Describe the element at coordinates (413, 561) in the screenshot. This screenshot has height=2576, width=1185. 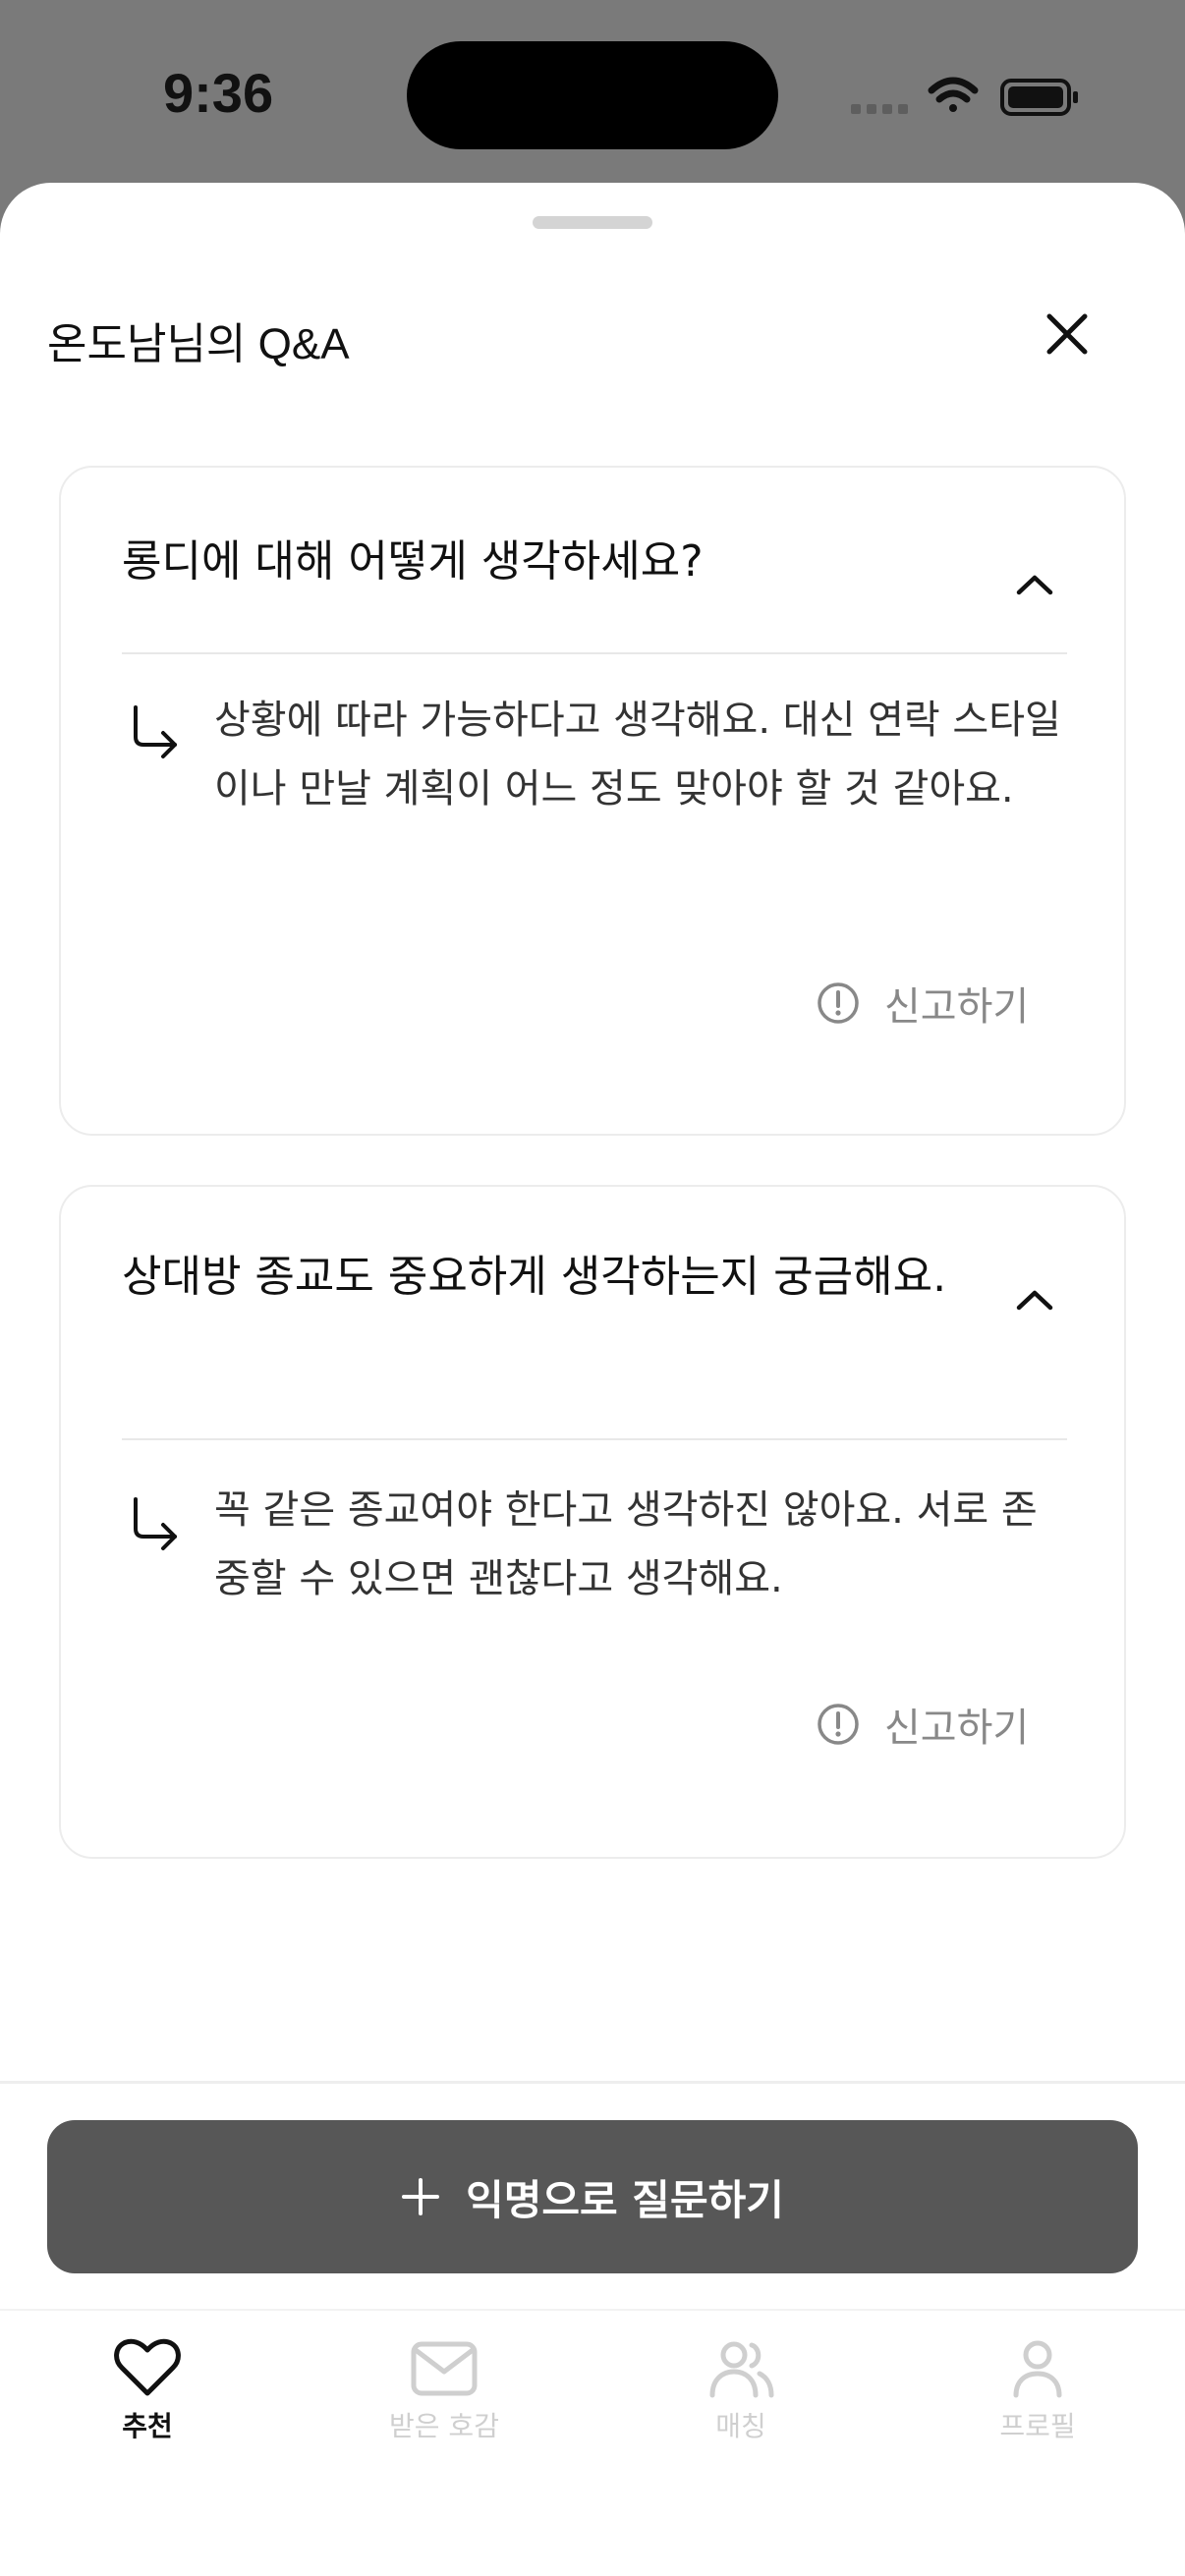
I see `question-text: 롱디에 대해 어떻게 생각하세요?` at that location.